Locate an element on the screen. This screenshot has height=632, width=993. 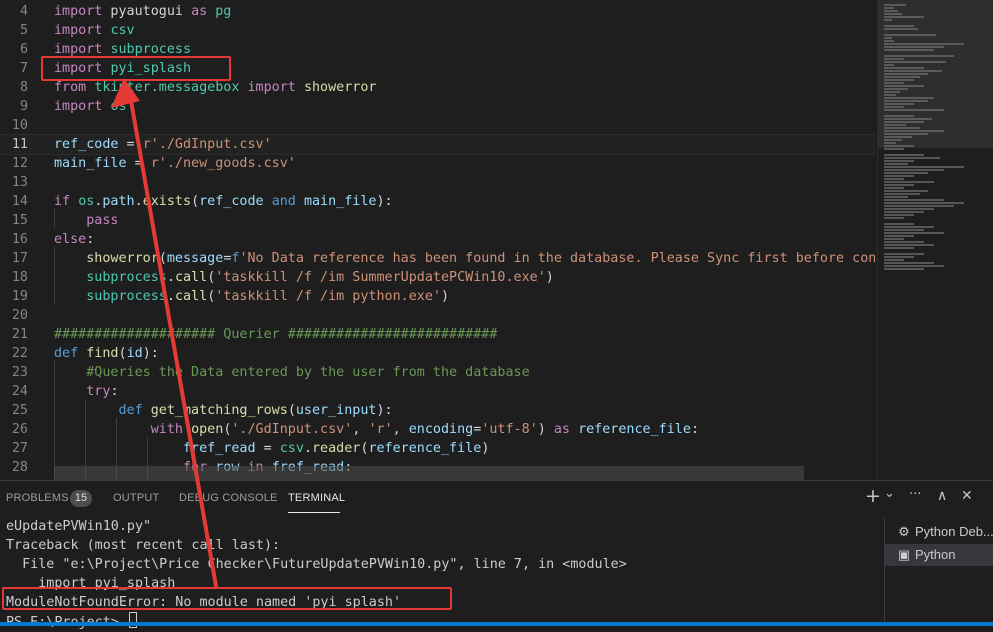
terminal-line: eUpdatePVWin10.py" is located at coordinates (79, 526).